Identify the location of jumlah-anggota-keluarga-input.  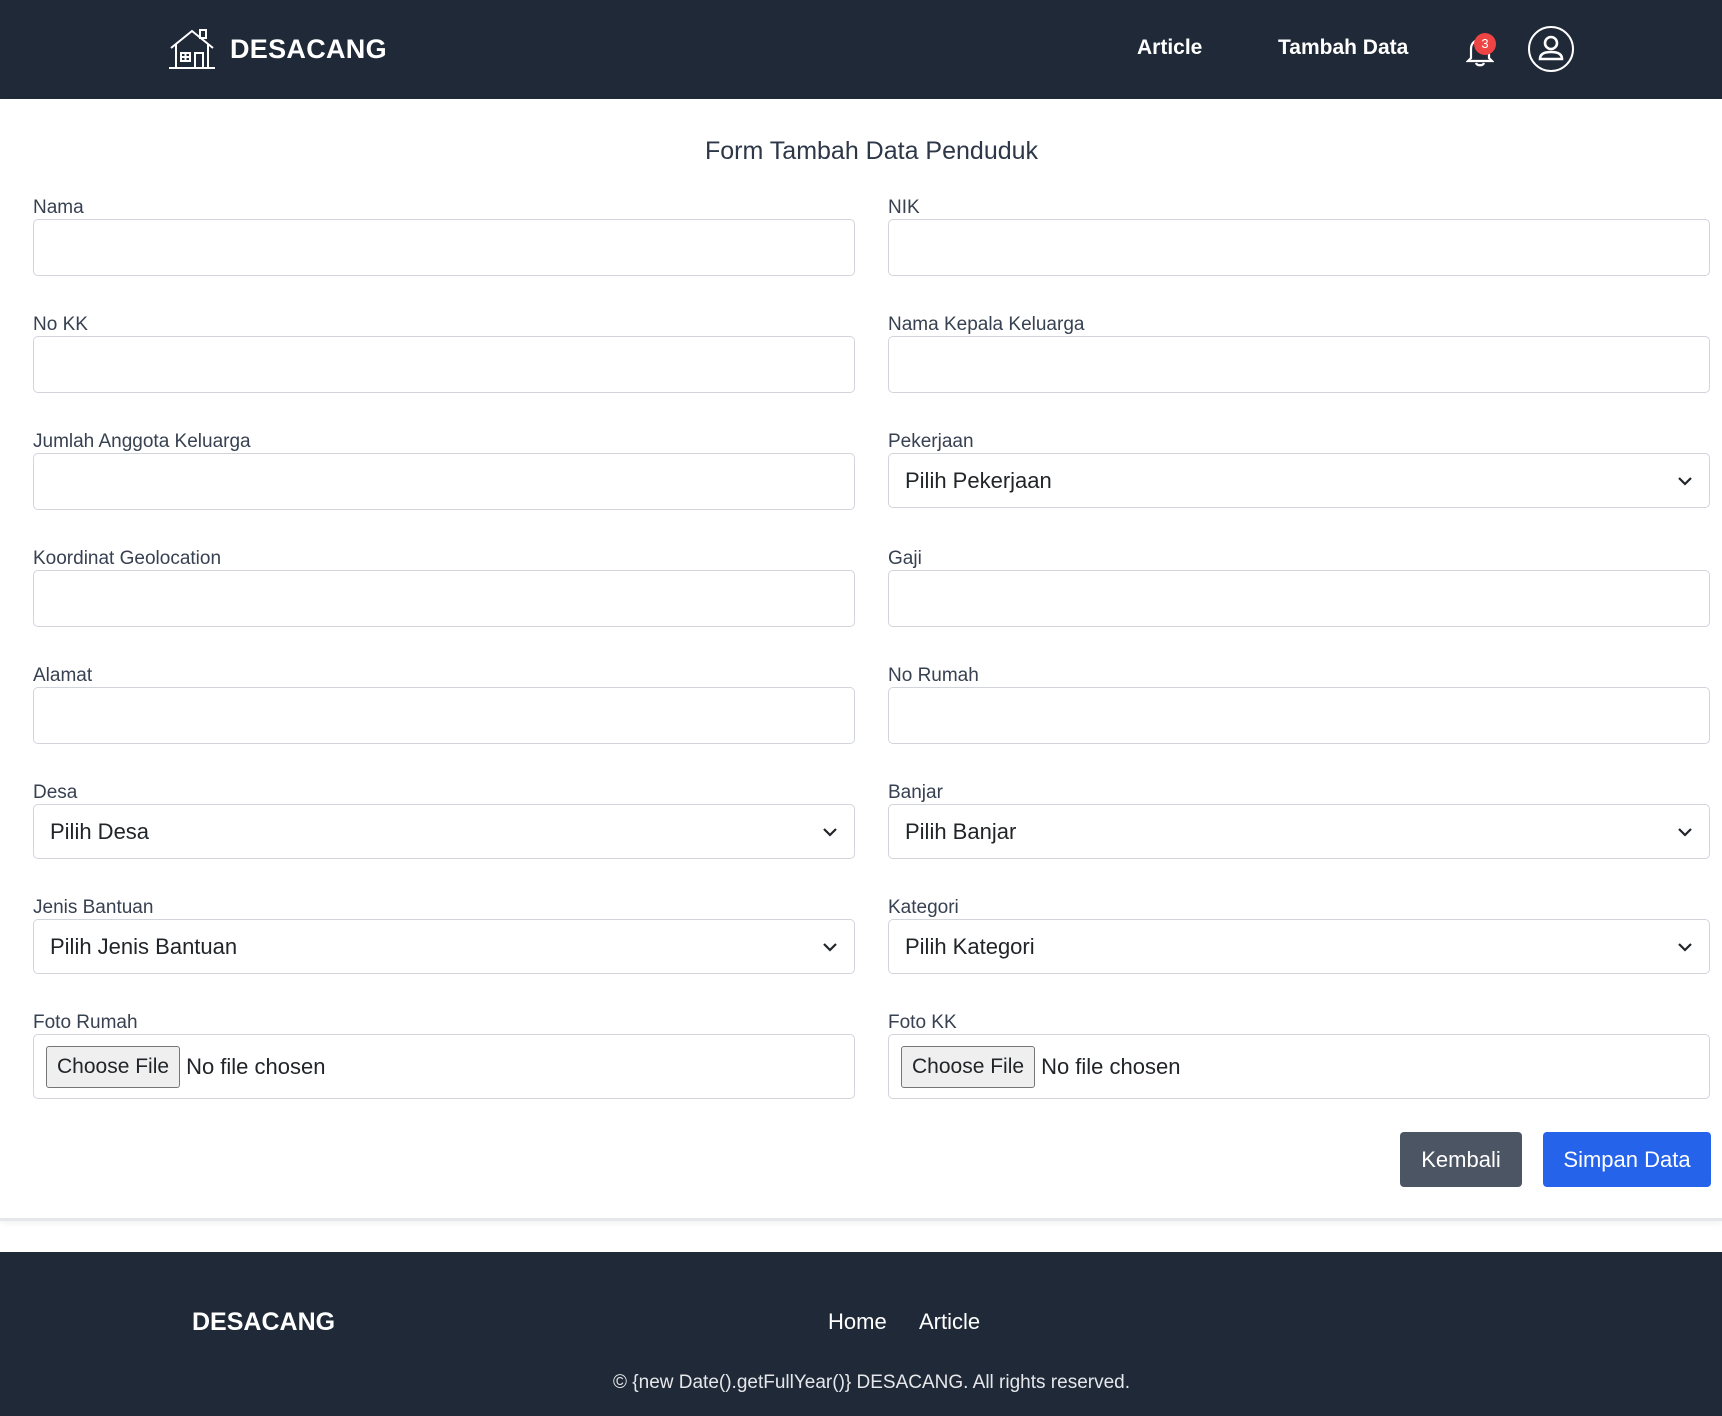
(444, 481).